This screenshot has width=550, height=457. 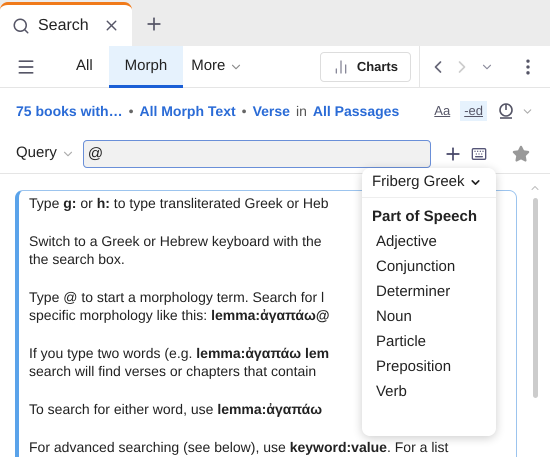 I want to click on range-link: All Passages, so click(x=356, y=111).